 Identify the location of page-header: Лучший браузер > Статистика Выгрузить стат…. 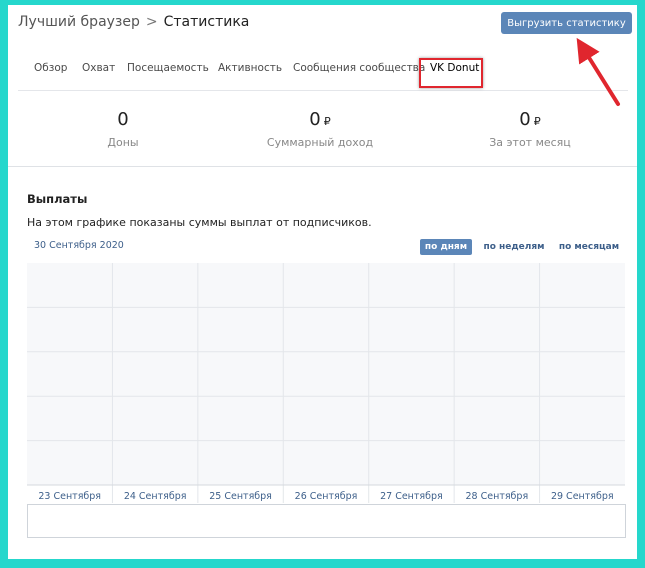
(322, 24).